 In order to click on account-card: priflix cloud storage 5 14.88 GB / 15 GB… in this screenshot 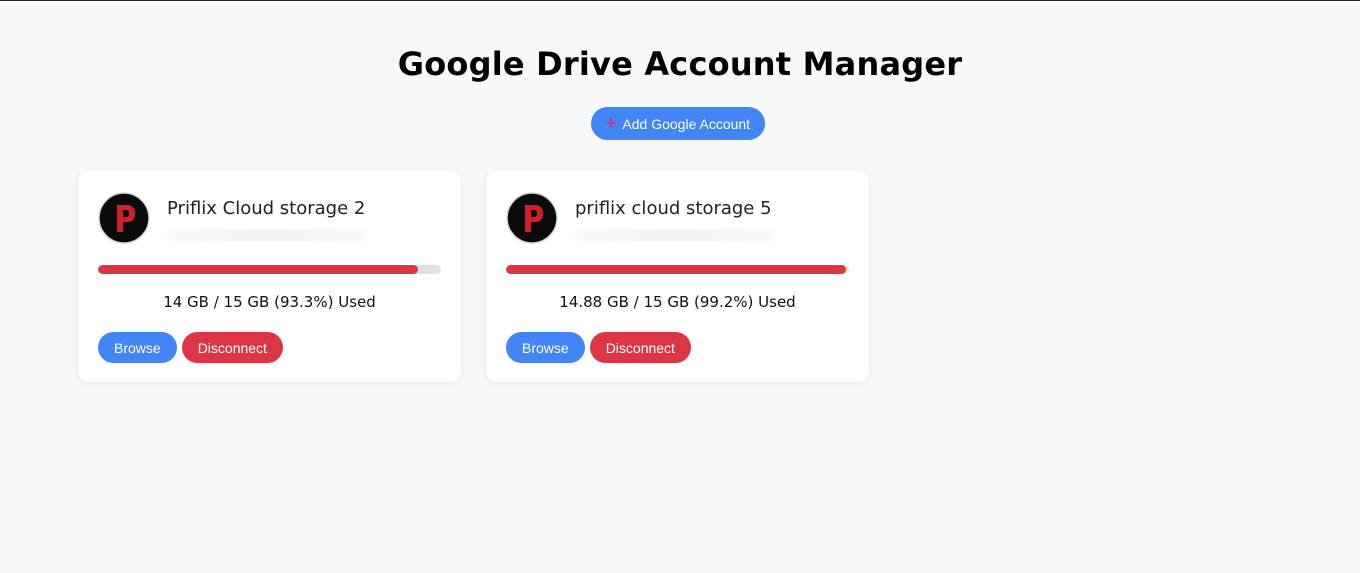, I will do `click(677, 276)`.